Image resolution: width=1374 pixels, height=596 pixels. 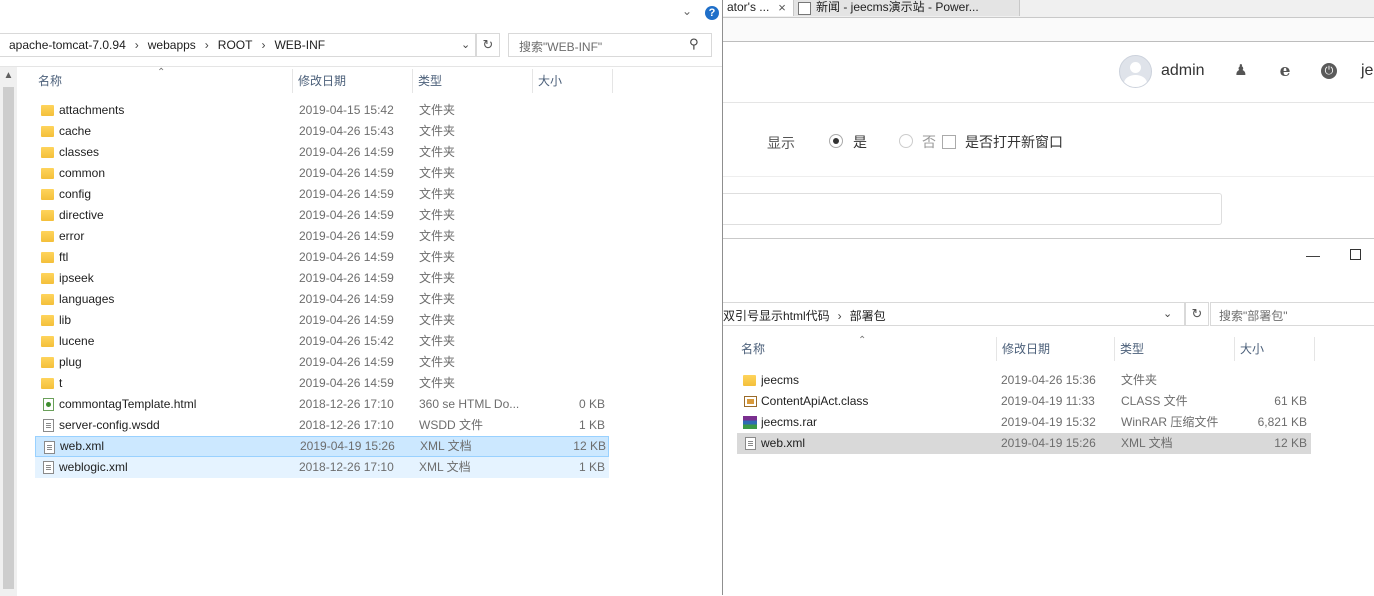 I want to click on list-item: attachments 2019-04-15 15:42 文件夹, so click(x=322, y=110).